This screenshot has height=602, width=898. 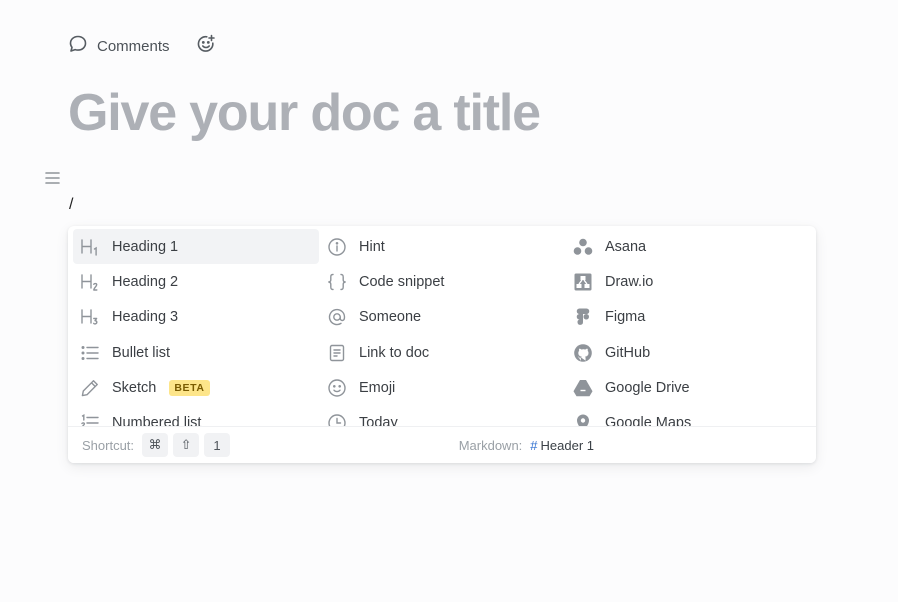 I want to click on menu-item-label: Code snippet, so click(x=402, y=281).